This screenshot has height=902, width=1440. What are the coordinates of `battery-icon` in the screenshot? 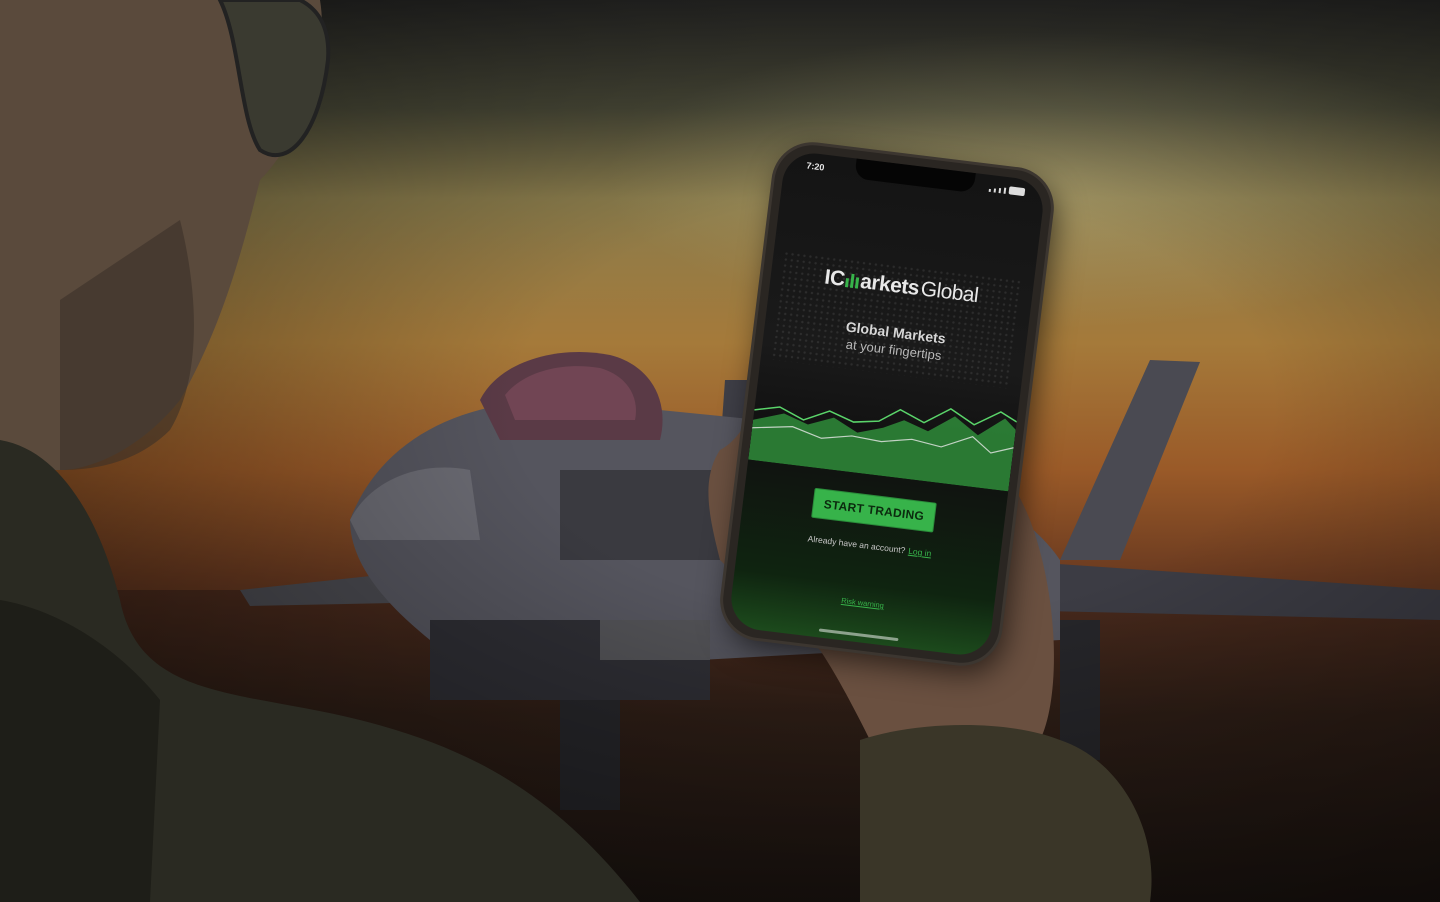 It's located at (1017, 191).